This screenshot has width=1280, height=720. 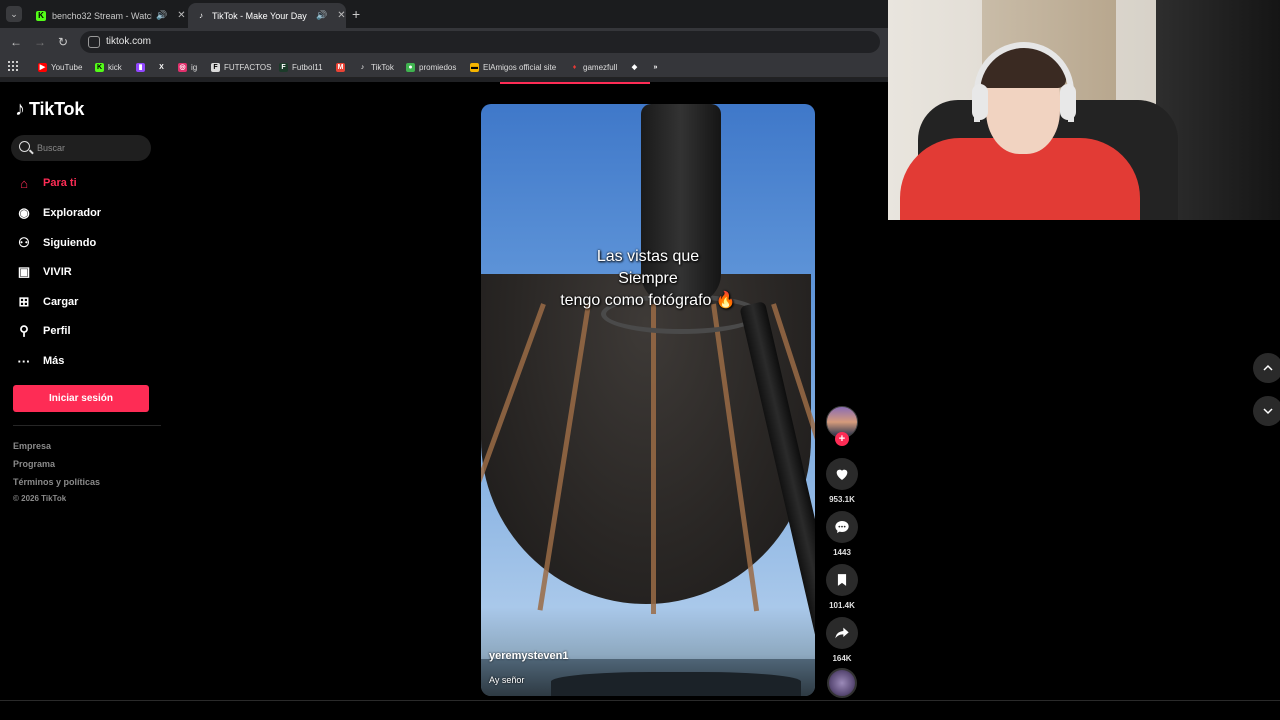 What do you see at coordinates (58, 213) in the screenshot?
I see `nav-explore: ◉ Explorador` at bounding box center [58, 213].